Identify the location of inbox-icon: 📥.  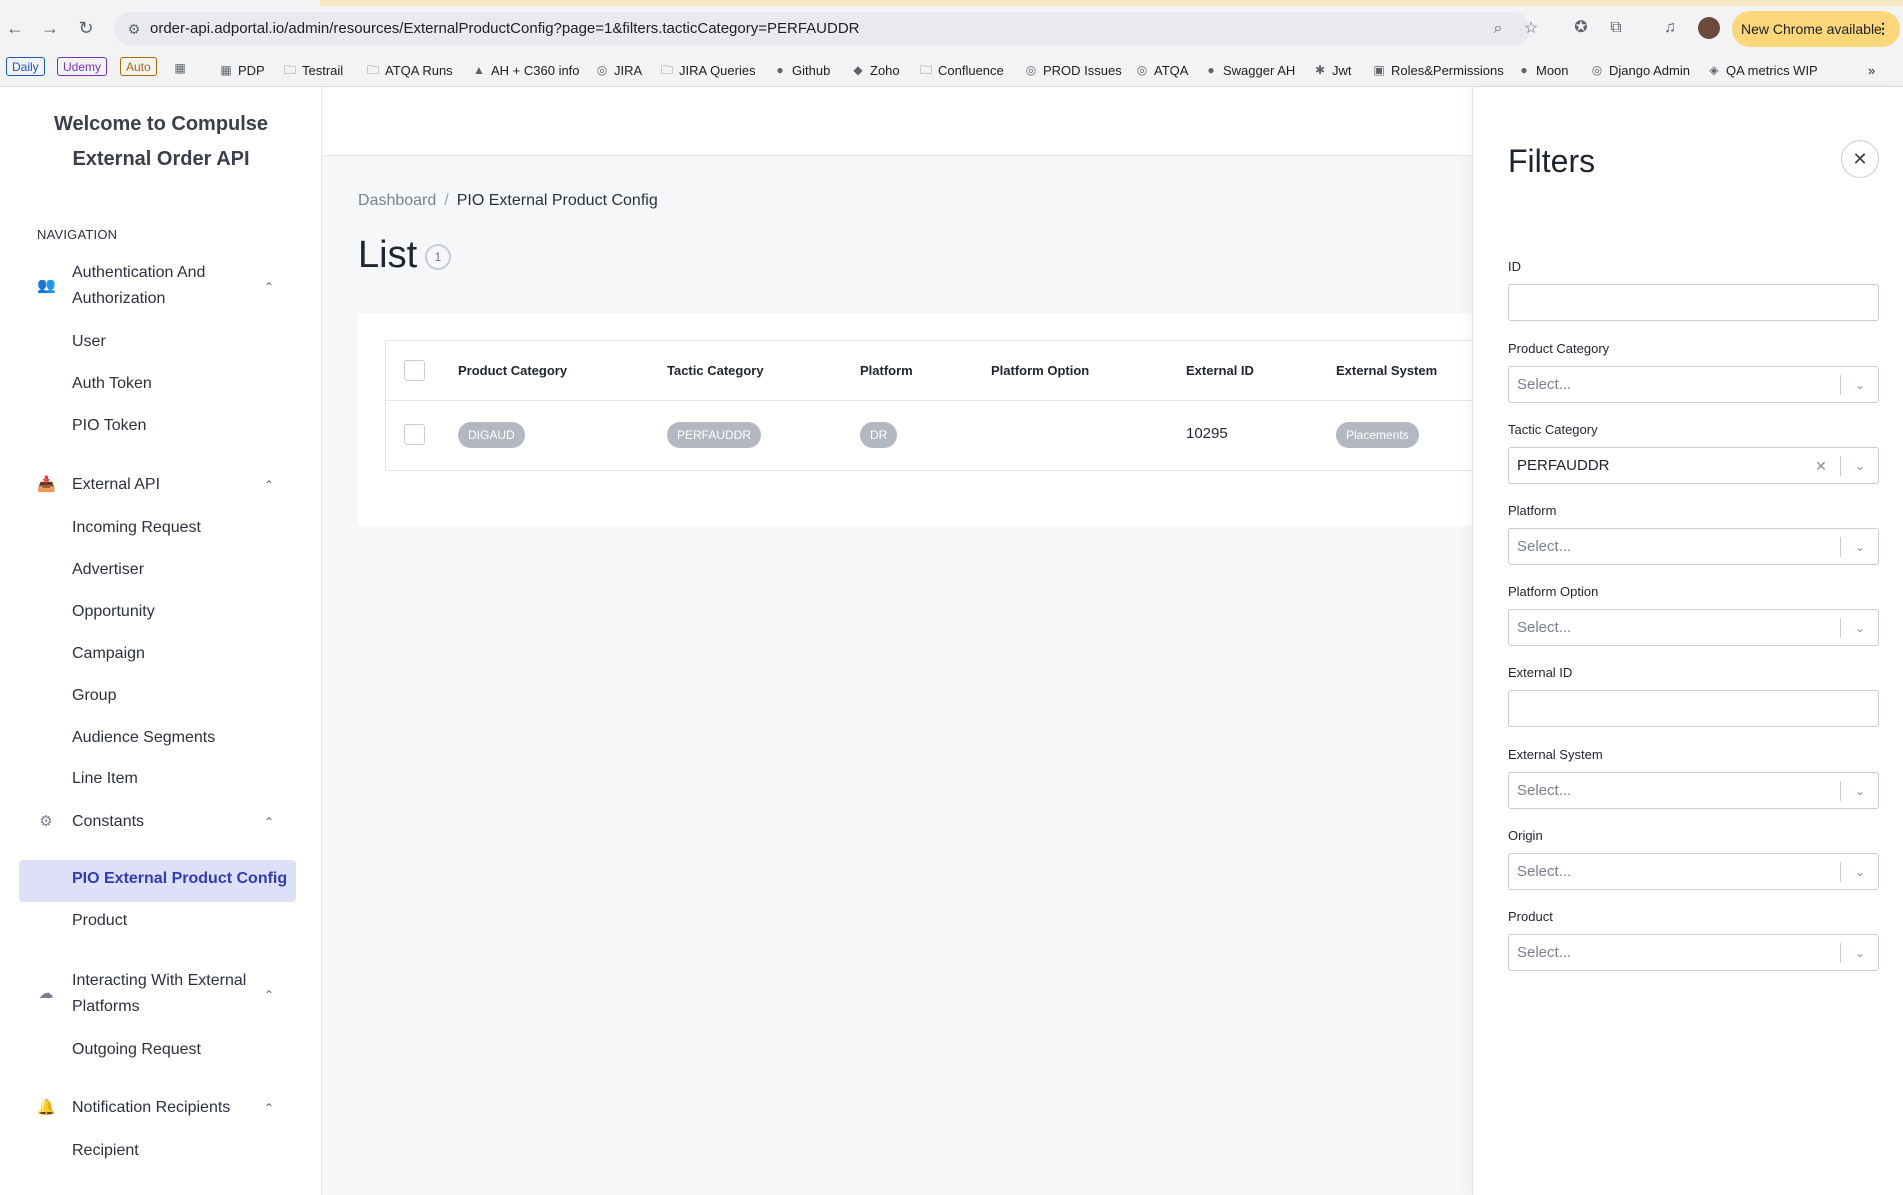
(46, 484).